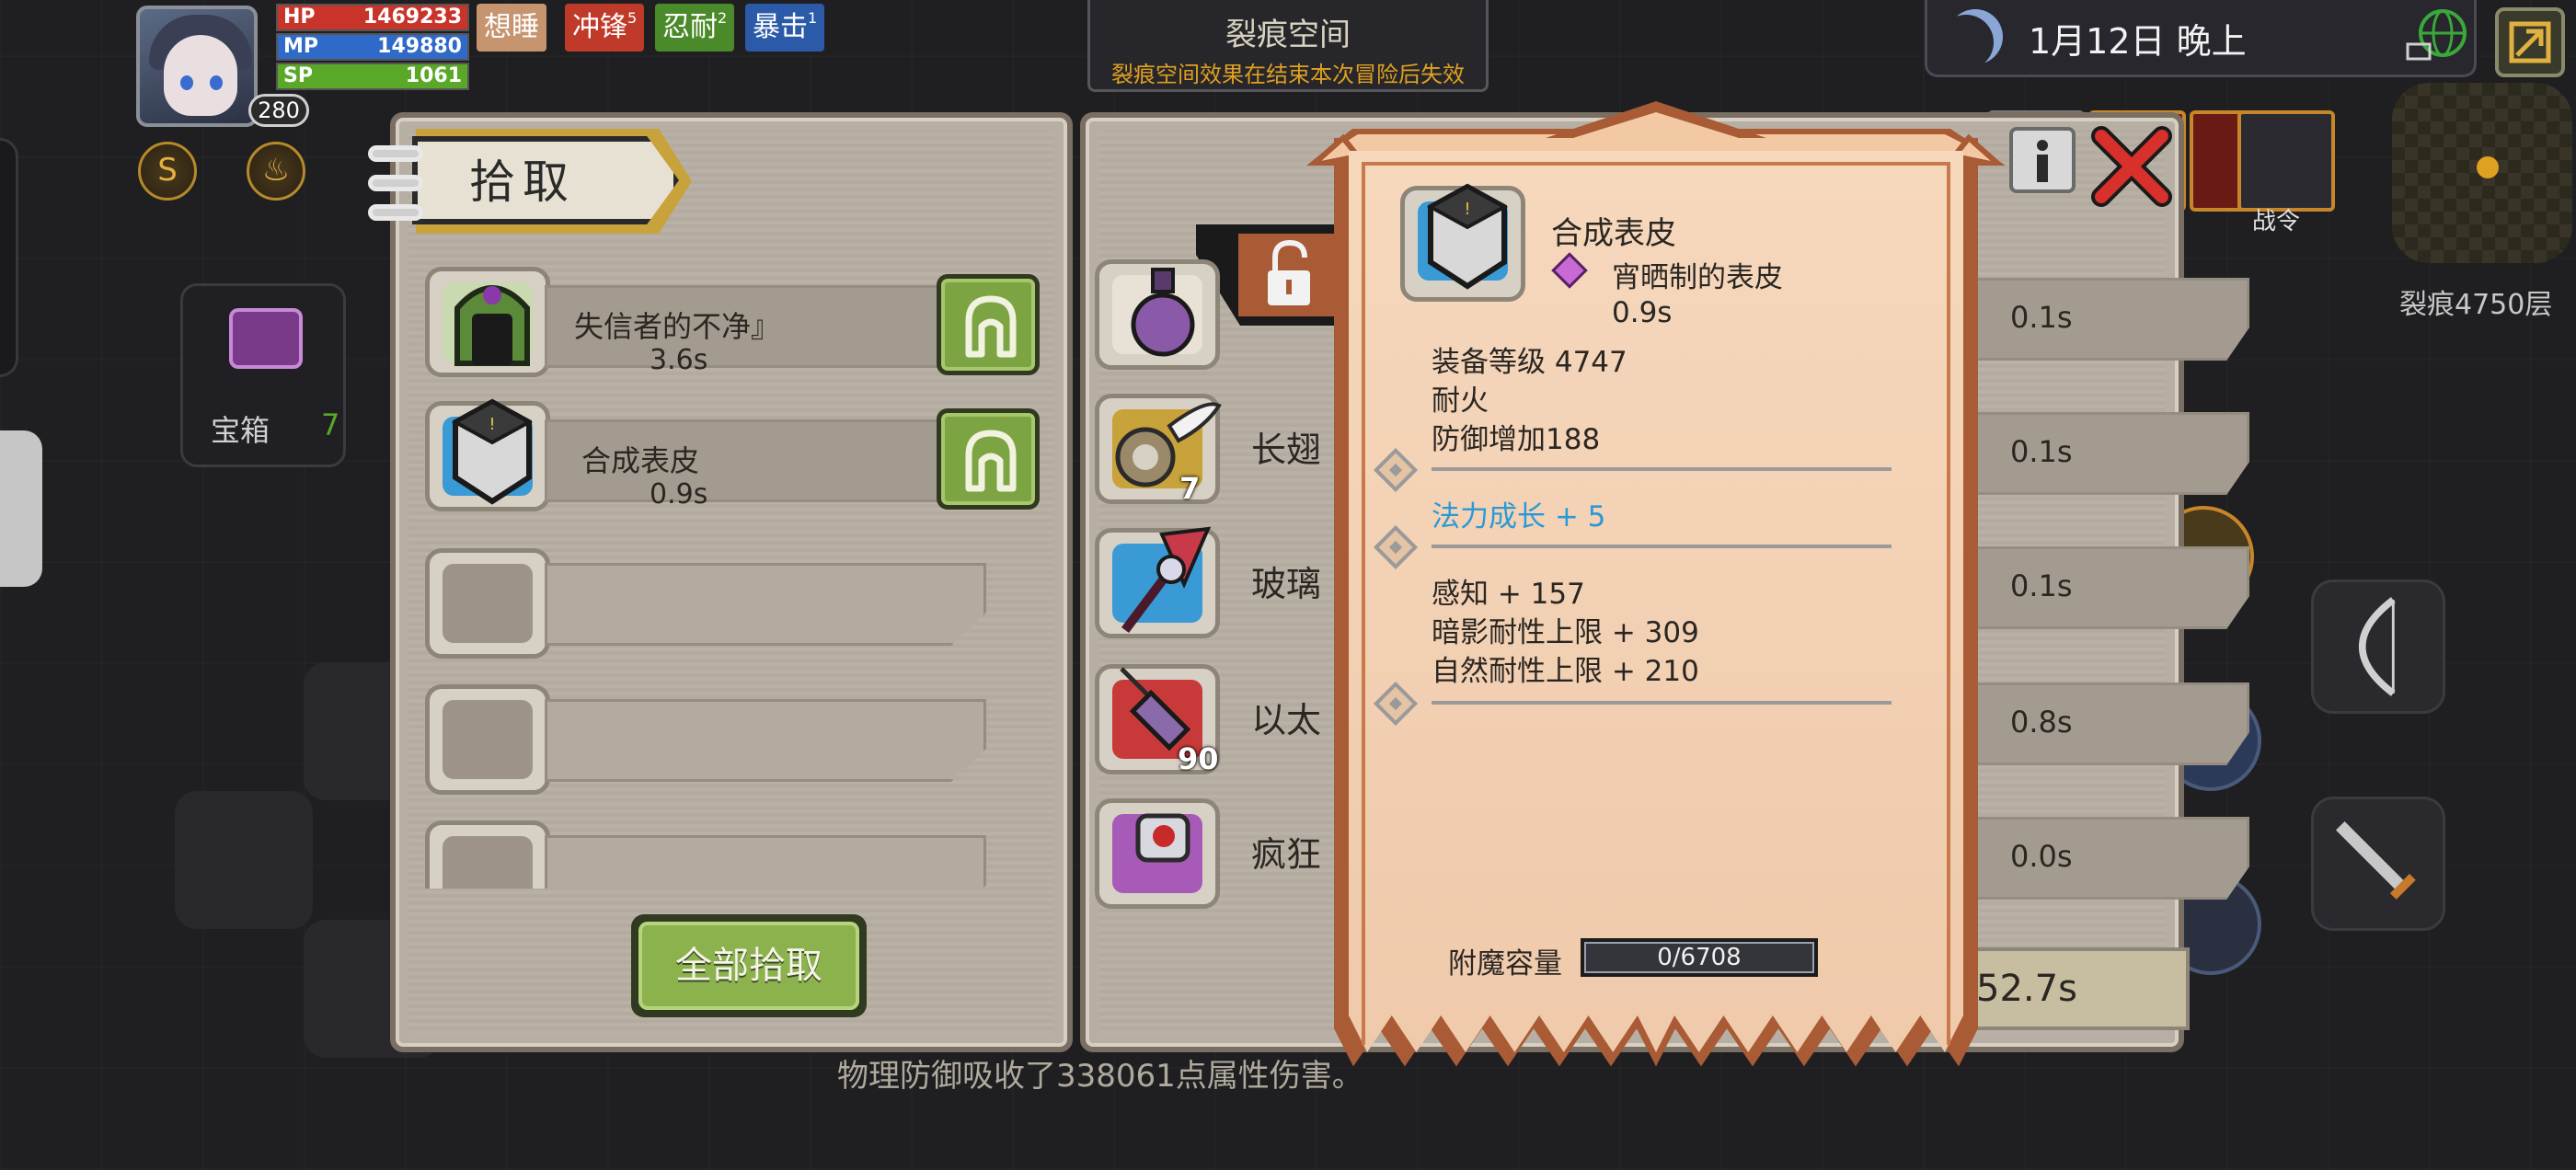 This screenshot has width=2576, height=1170. I want to click on exit-arrow-icon, so click(2530, 42).